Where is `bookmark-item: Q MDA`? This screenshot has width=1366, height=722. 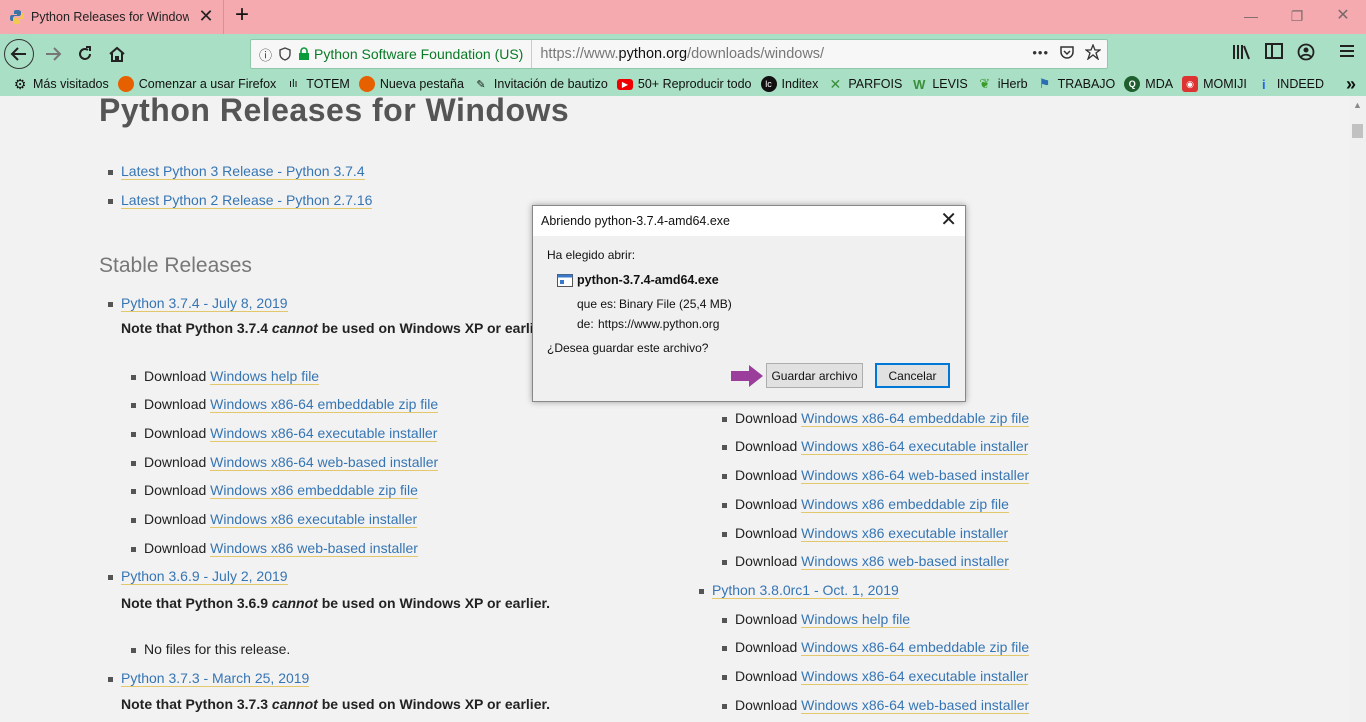 bookmark-item: Q MDA is located at coordinates (1148, 84).